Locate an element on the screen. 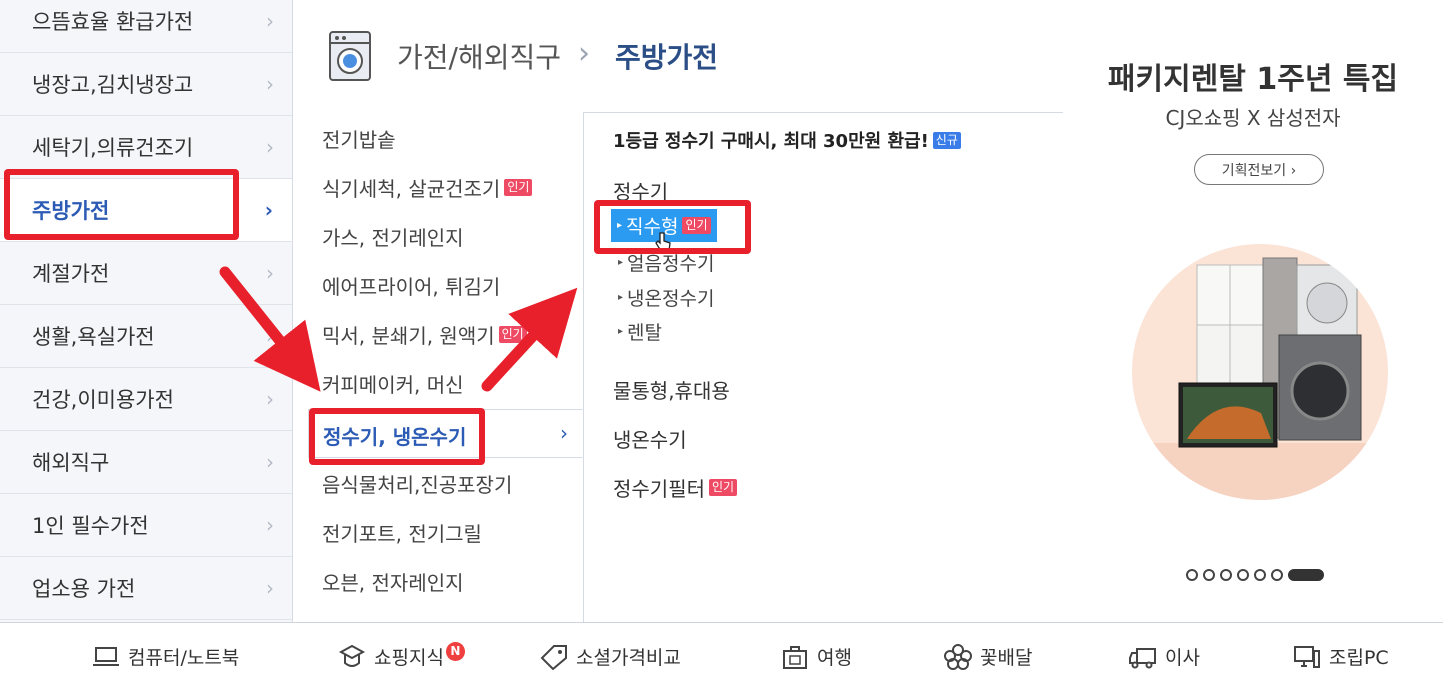 This screenshot has height=688, width=1443. sidebar-item-label: 1인 필수가전 is located at coordinates (90, 526).